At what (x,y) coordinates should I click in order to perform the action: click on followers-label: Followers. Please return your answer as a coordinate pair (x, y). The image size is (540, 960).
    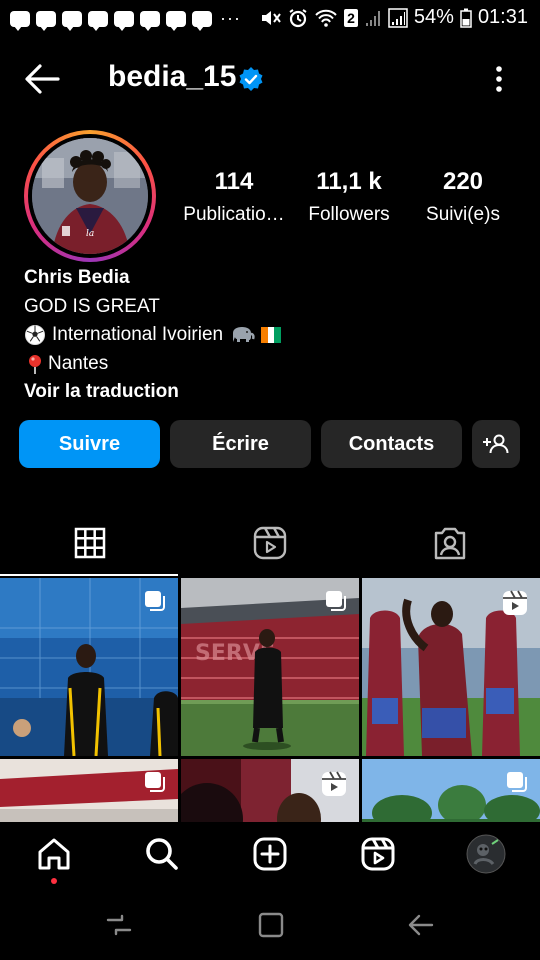
    Looking at the image, I should click on (349, 214).